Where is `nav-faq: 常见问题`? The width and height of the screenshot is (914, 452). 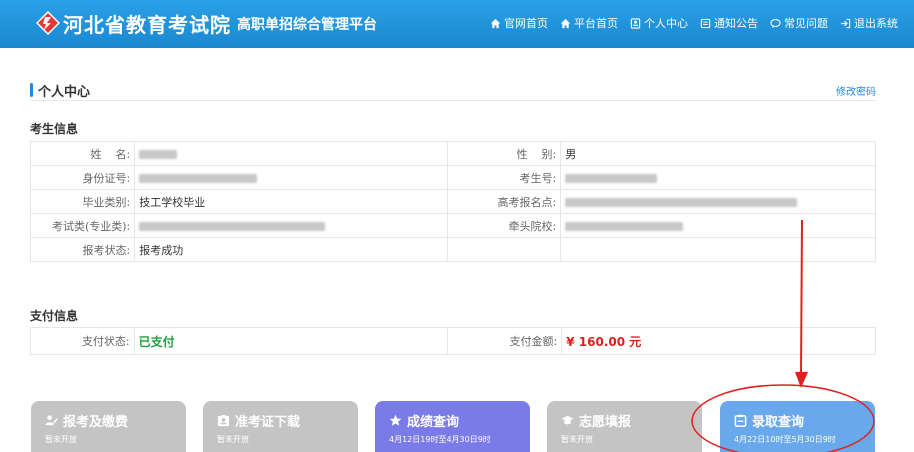
nav-faq: 常见问题 is located at coordinates (799, 23).